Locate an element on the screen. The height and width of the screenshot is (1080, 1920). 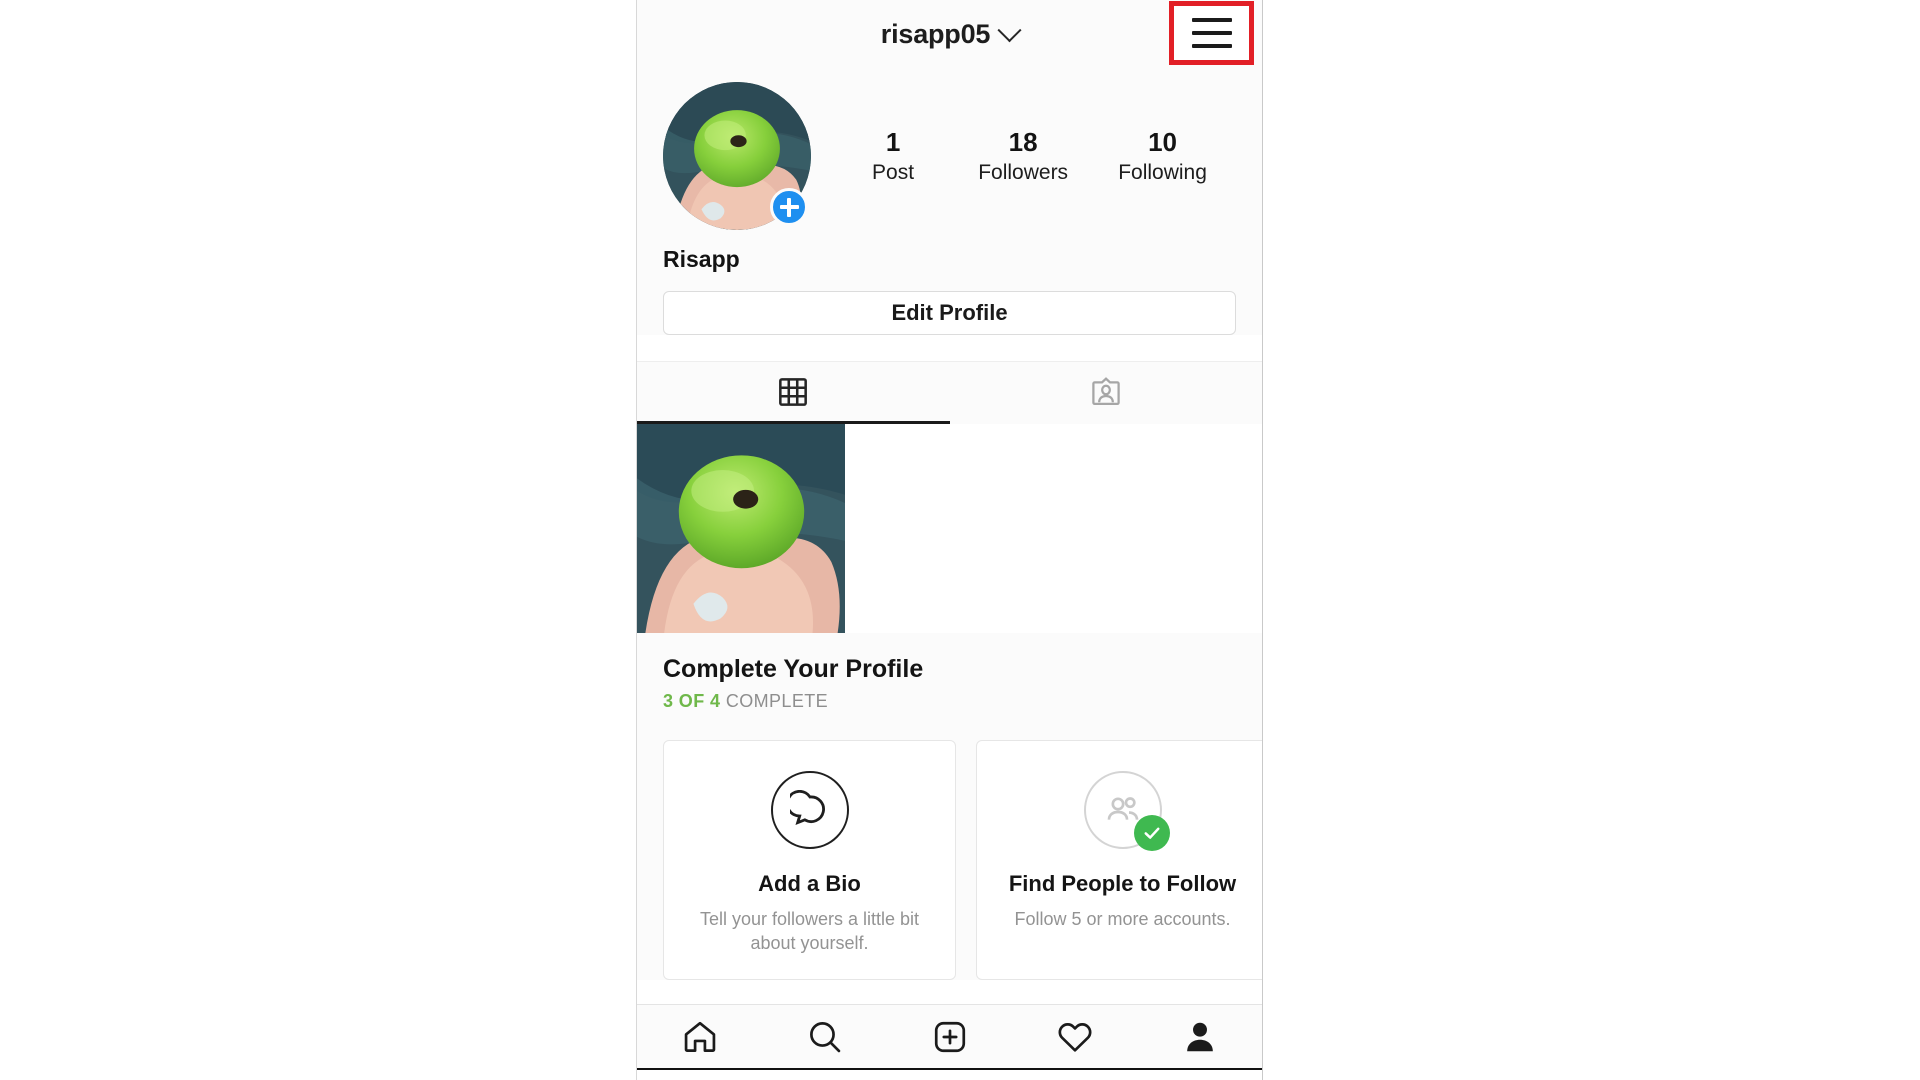
heart-icon is located at coordinates (1074, 1037).